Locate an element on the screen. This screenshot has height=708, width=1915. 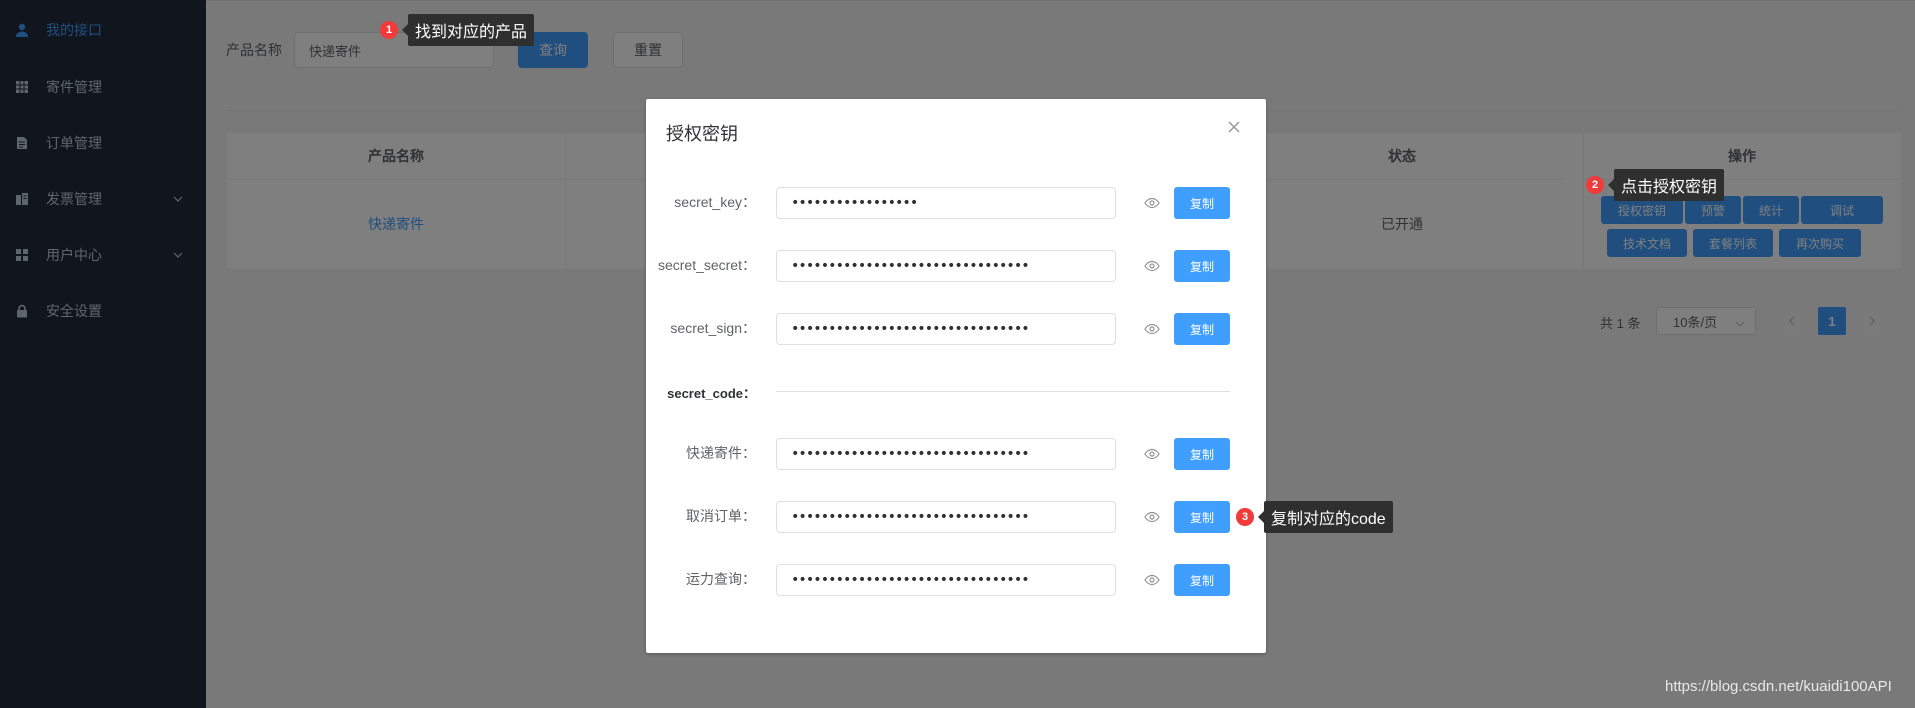
code-input-shipping is located at coordinates (946, 454).